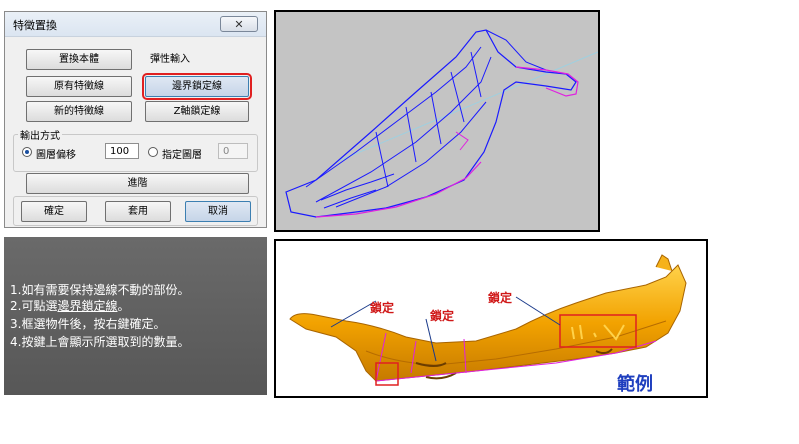 Image resolution: width=799 pixels, height=444 pixels. What do you see at coordinates (197, 86) in the screenshot?
I see `boundary-lock-line-button: 邊界鎖定線` at bounding box center [197, 86].